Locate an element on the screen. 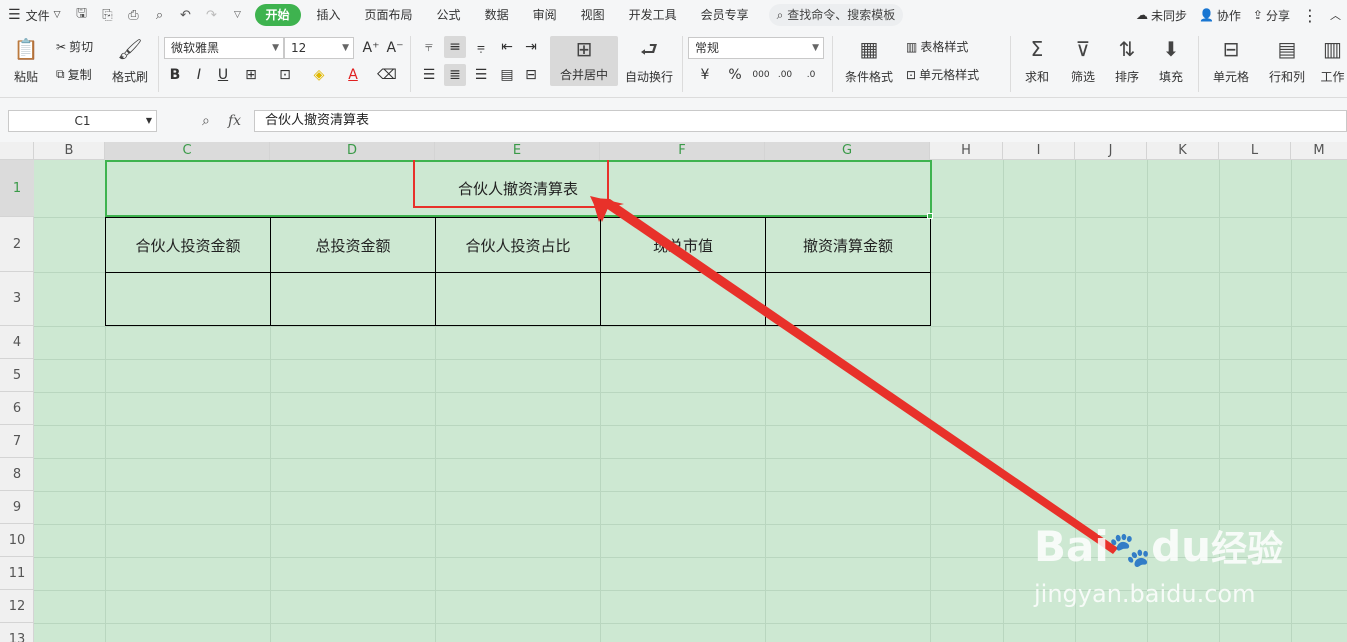  row-header-9: 9 is located at coordinates (17, 507).